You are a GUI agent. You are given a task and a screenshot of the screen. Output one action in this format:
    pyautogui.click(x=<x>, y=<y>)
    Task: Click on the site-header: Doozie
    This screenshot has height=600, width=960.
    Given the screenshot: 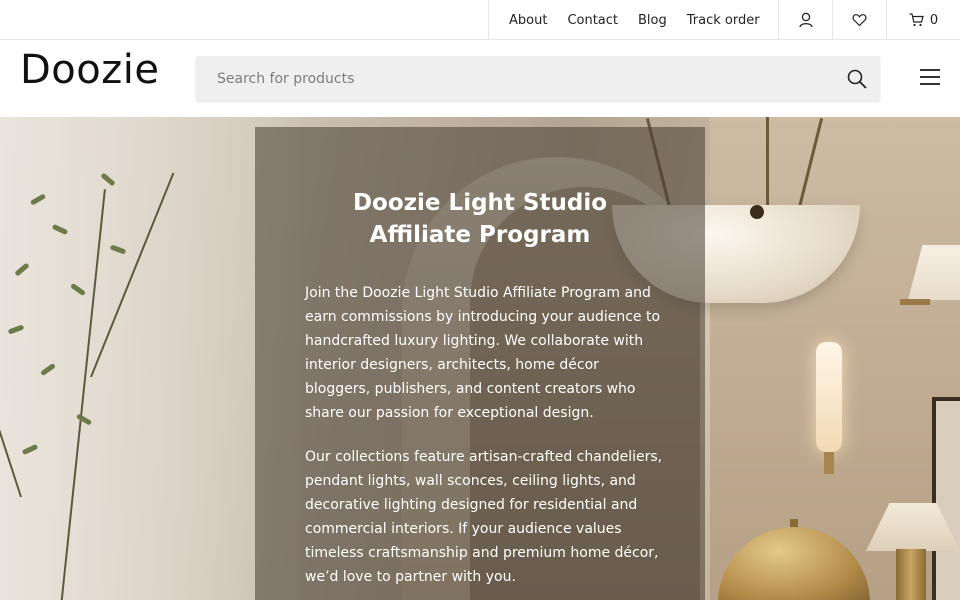 What is the action you would take?
    pyautogui.click(x=480, y=78)
    